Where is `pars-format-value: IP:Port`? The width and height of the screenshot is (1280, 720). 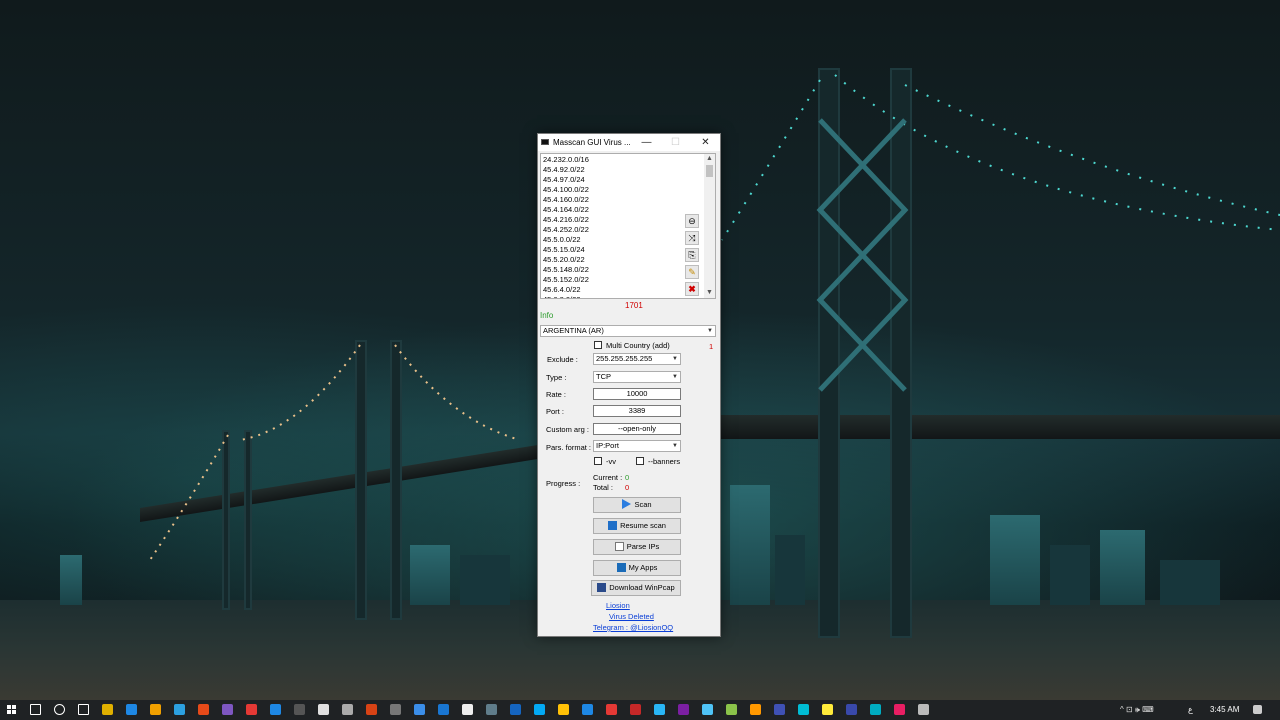 pars-format-value: IP:Port is located at coordinates (607, 445).